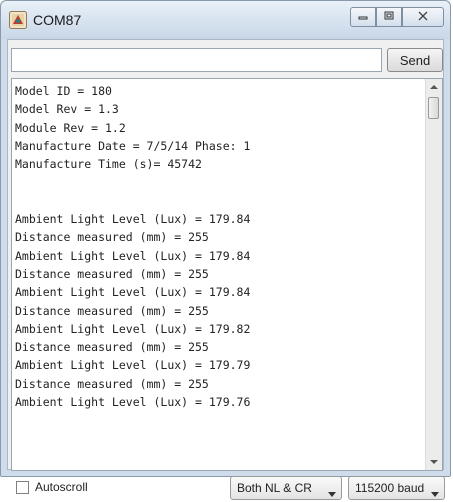  Describe the element at coordinates (133, 145) in the screenshot. I see `serial-output-line: Manufacture Date = 7/5/14 Phase: 1` at that location.